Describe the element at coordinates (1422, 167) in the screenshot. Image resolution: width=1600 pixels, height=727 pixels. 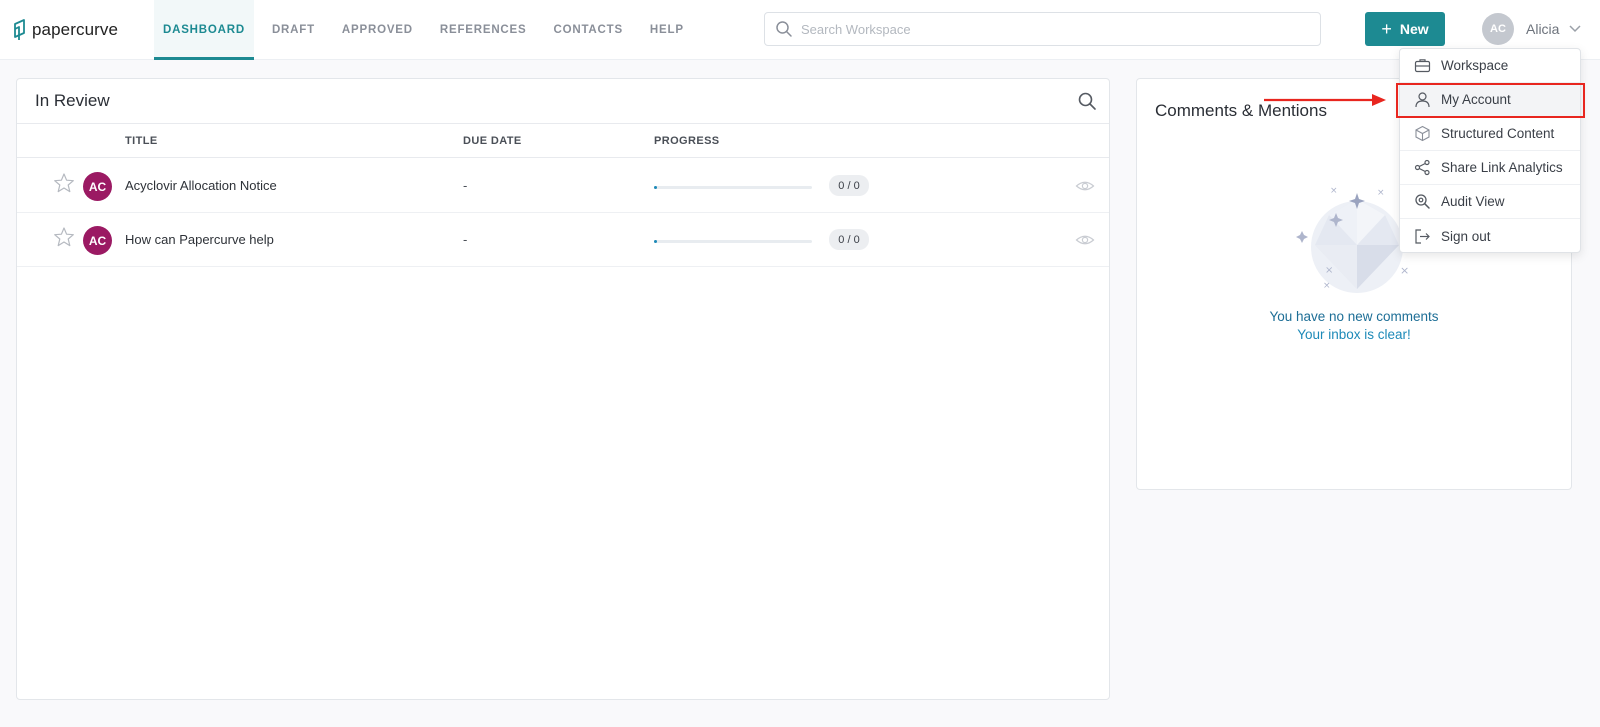
I see `share-icon` at that location.